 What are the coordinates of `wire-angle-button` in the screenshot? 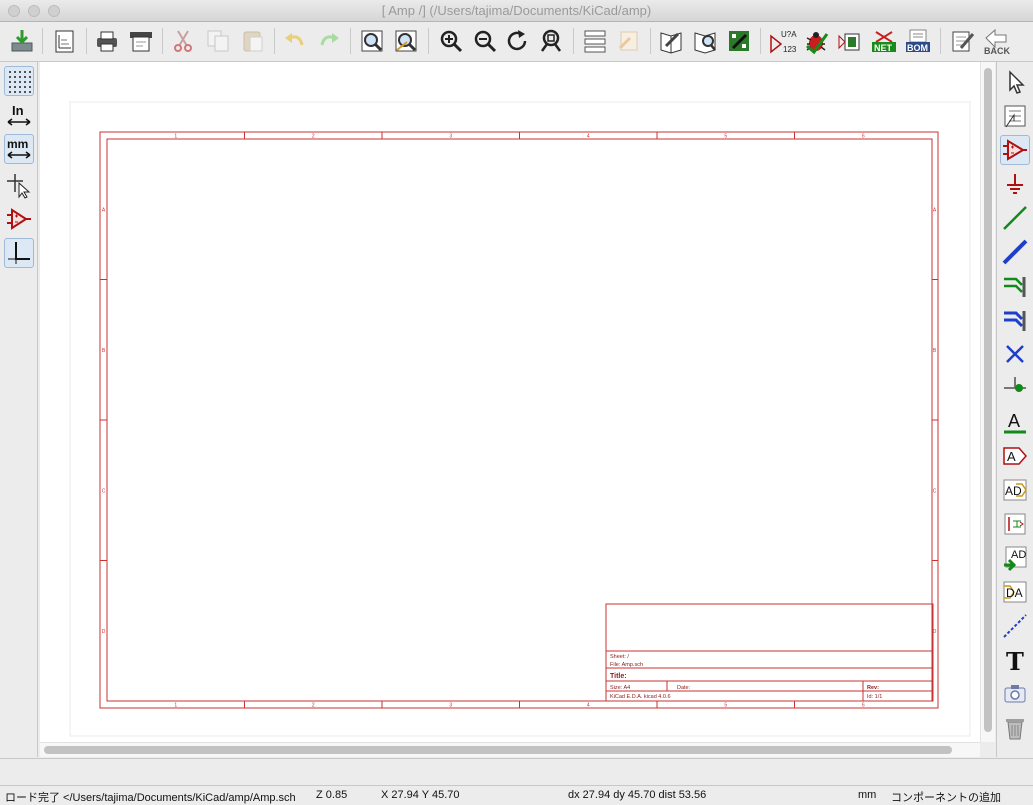 It's located at (19, 253).